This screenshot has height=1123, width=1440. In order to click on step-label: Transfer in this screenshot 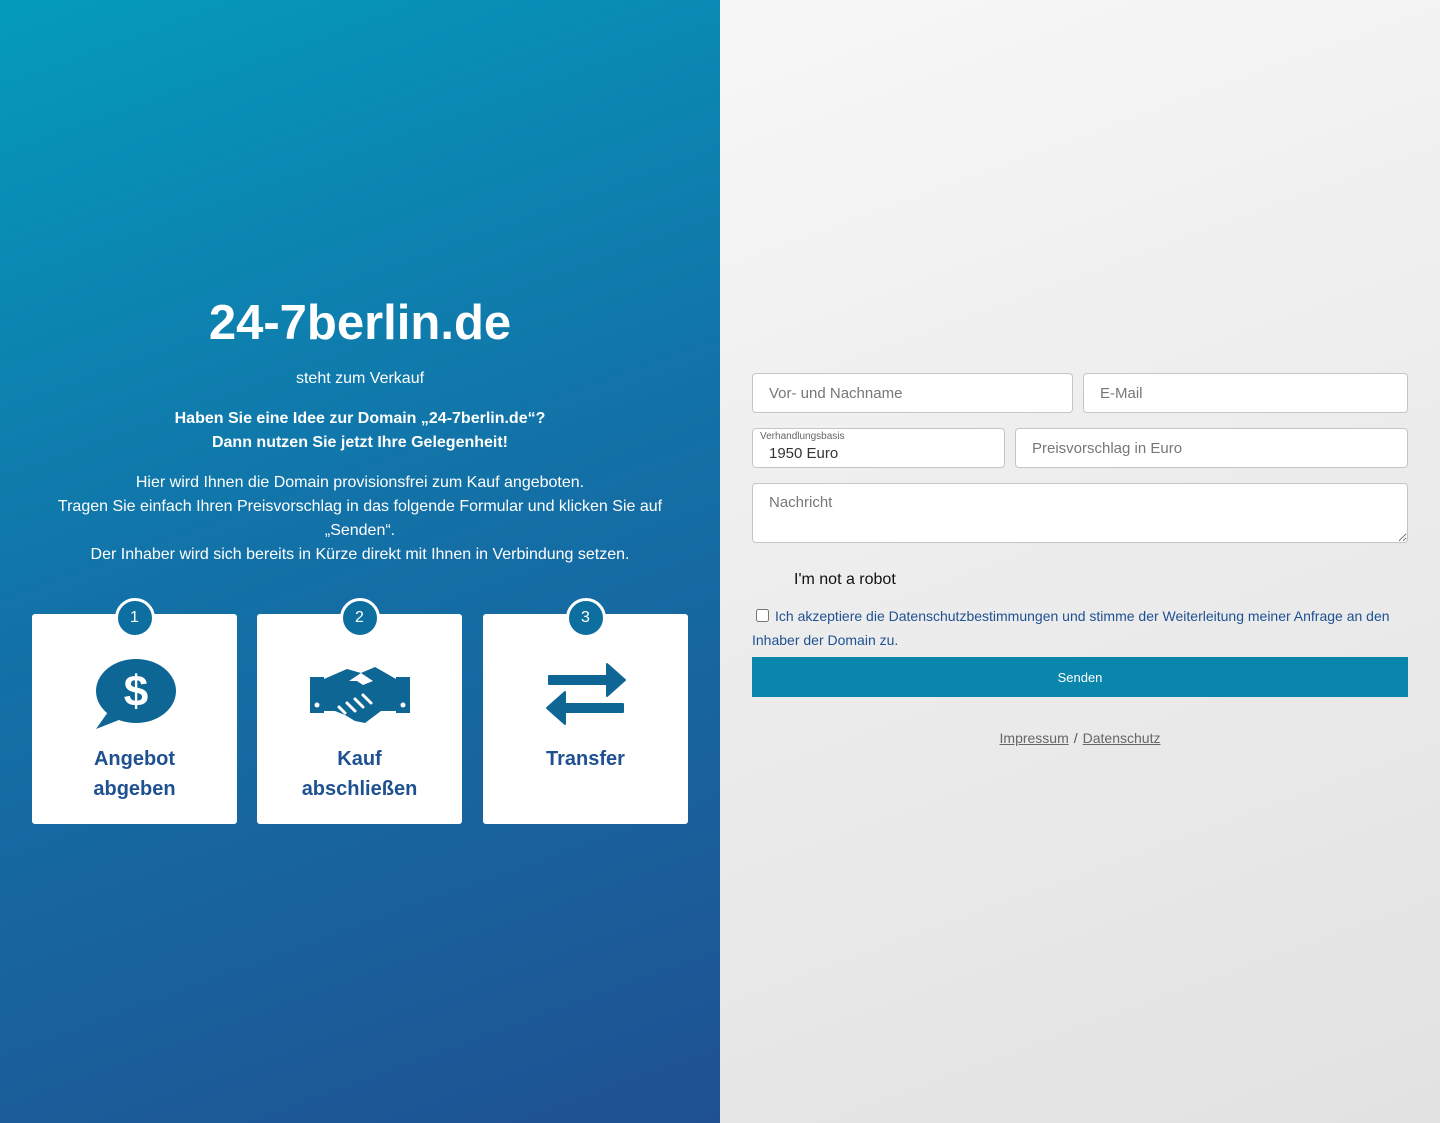, I will do `click(585, 759)`.